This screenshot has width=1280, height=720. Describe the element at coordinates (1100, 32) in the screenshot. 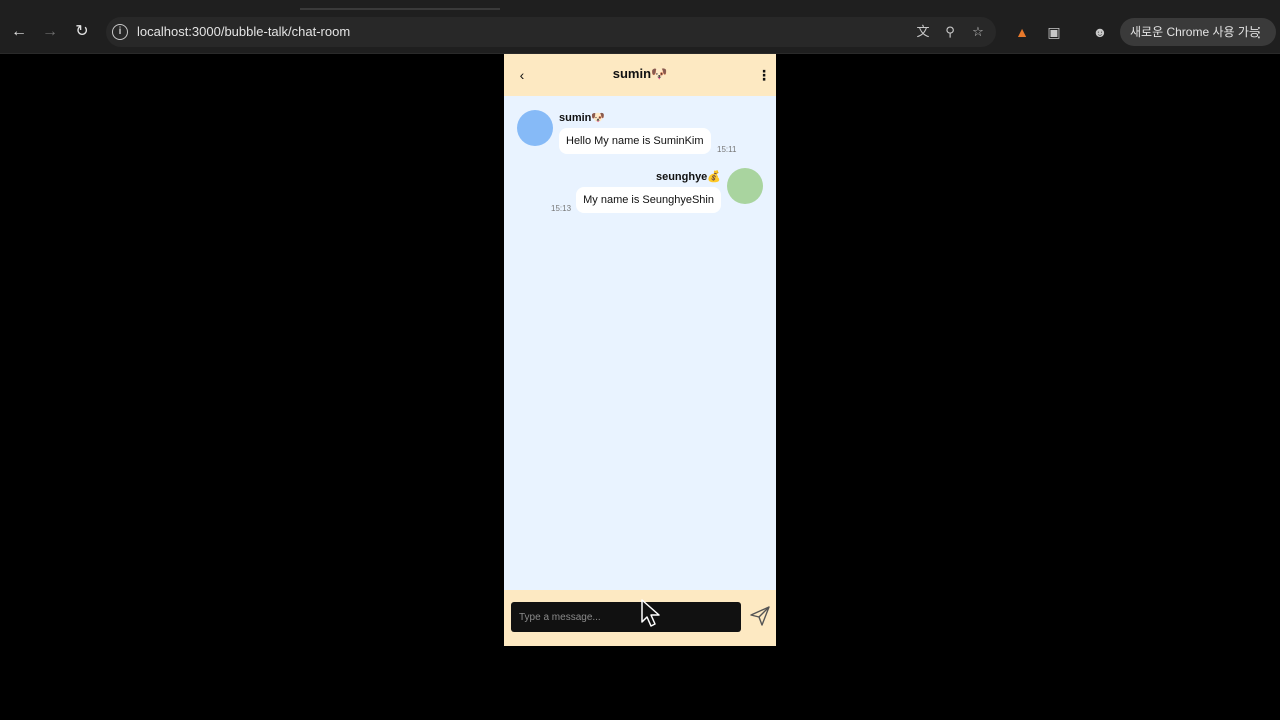

I see `profile-avatar-icon: ☻` at that location.